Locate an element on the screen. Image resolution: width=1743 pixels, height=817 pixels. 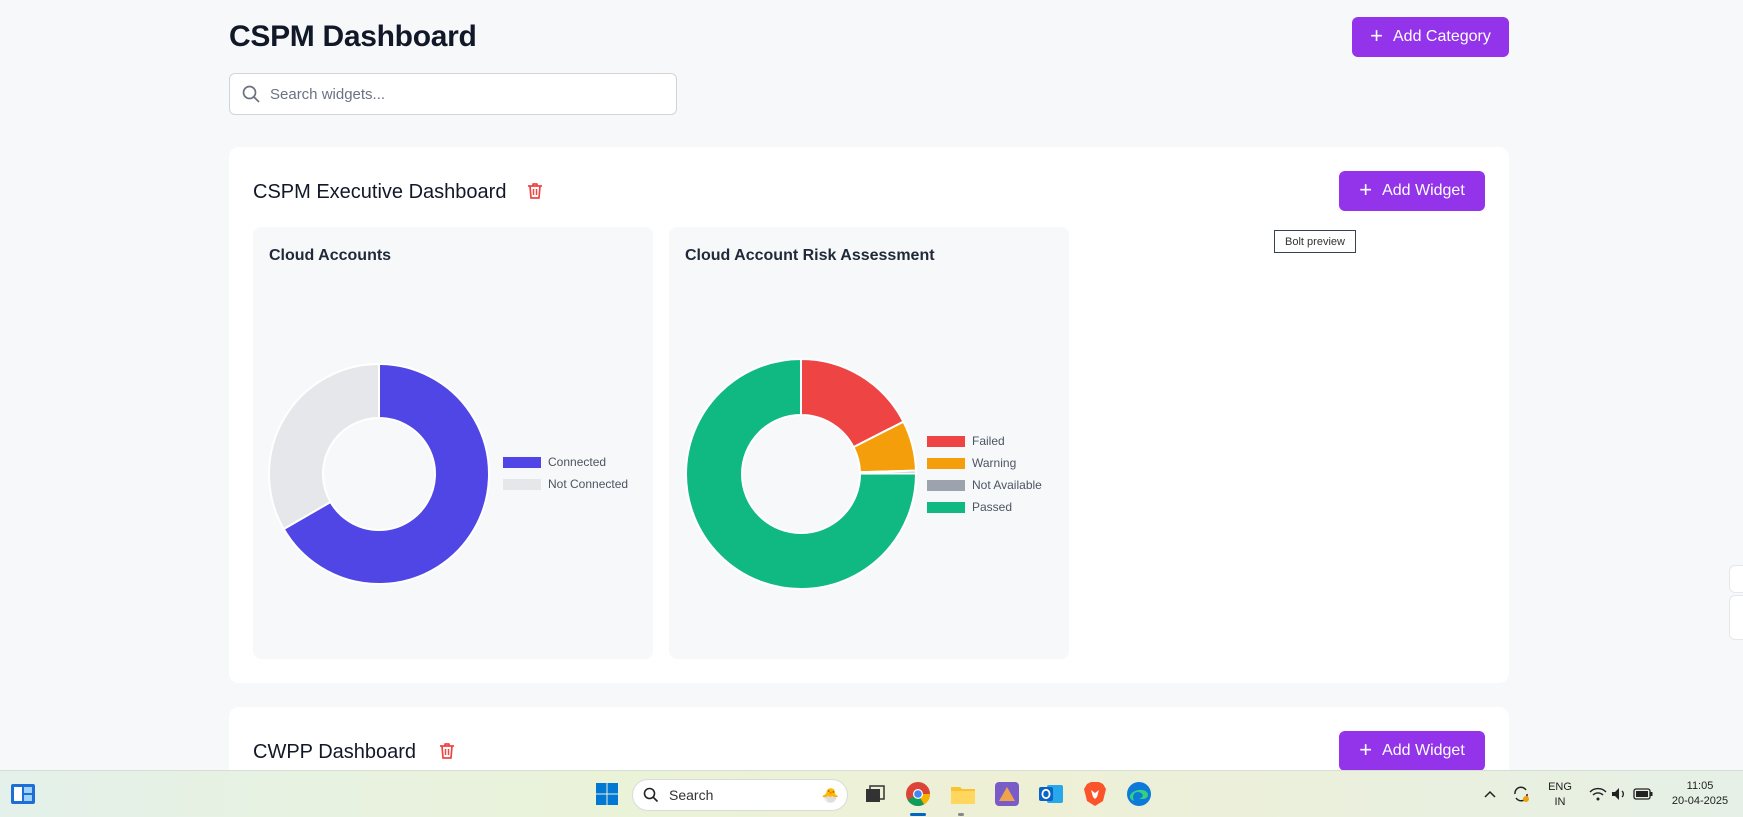
chart-legend: Failed Warning Not Available Passed is located at coordinates (984, 474).